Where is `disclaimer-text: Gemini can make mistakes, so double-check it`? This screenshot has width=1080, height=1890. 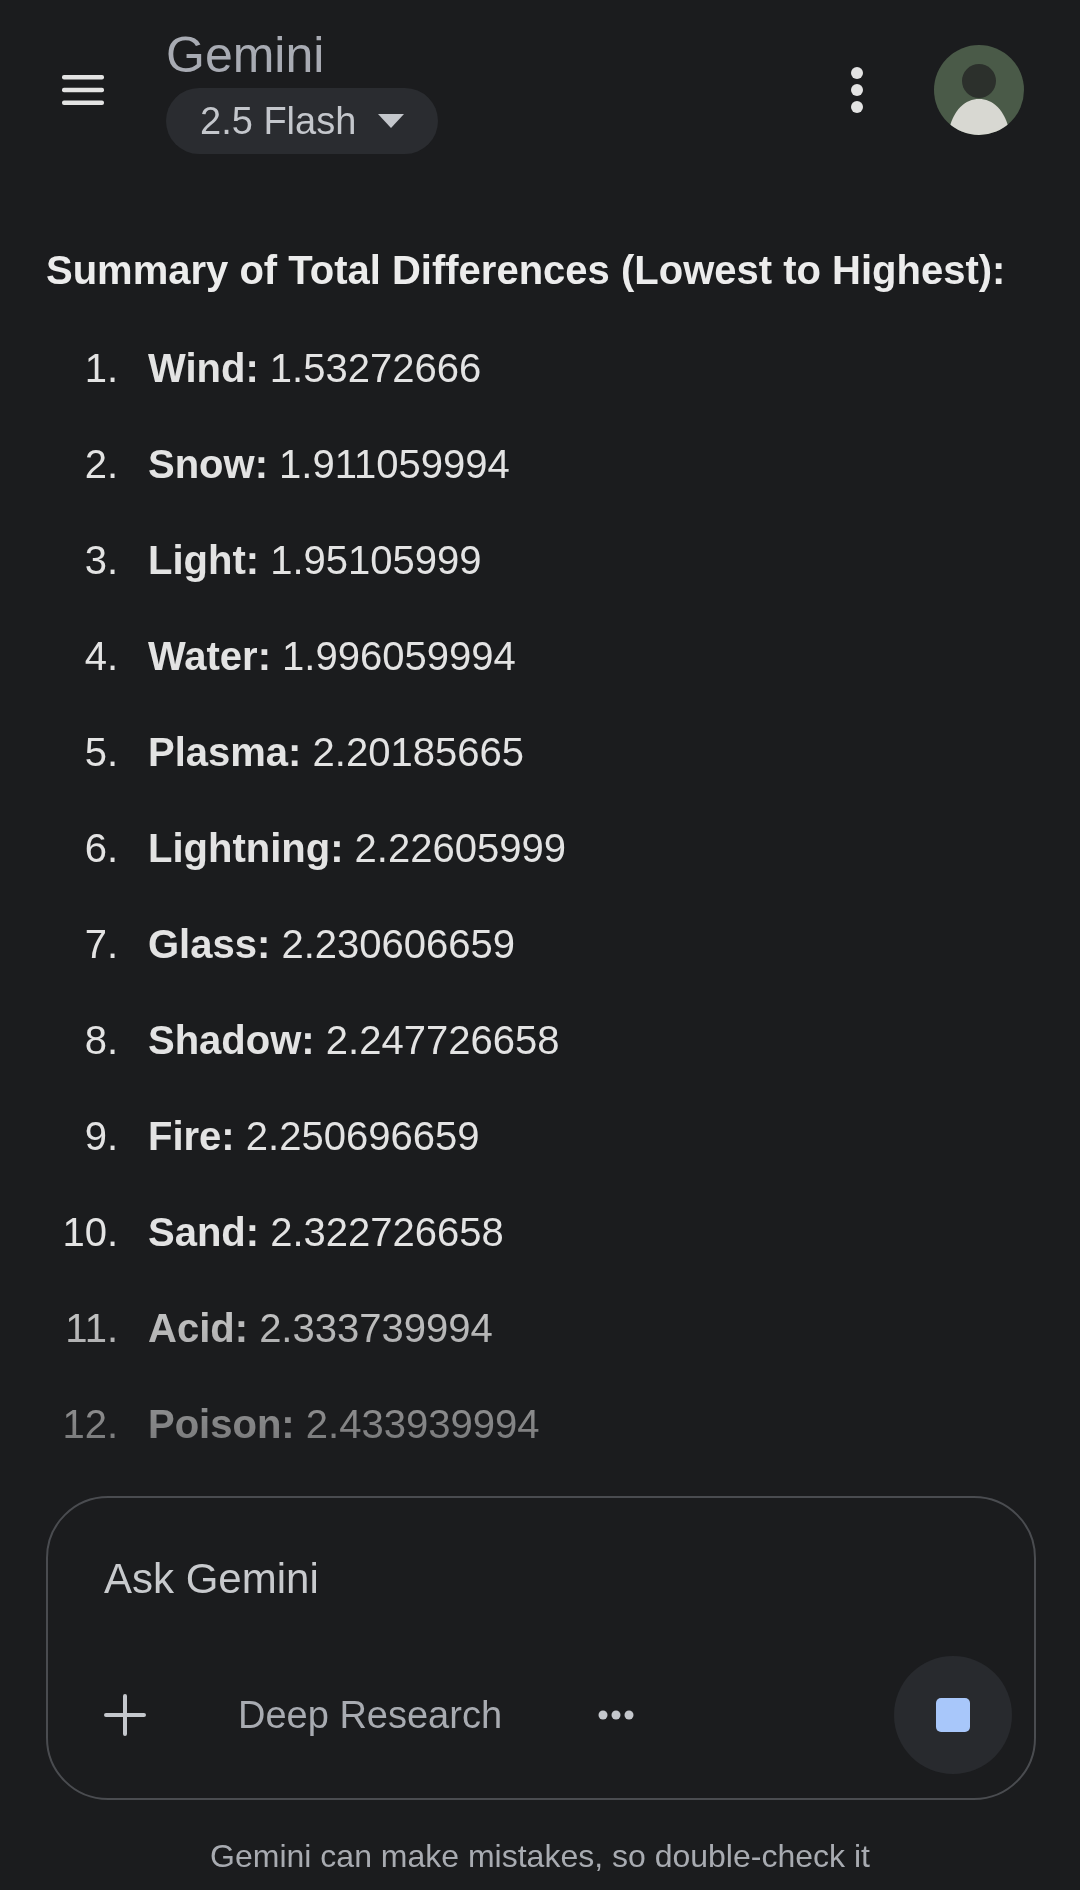
disclaimer-text: Gemini can make mistakes, so double-check it is located at coordinates (540, 1856).